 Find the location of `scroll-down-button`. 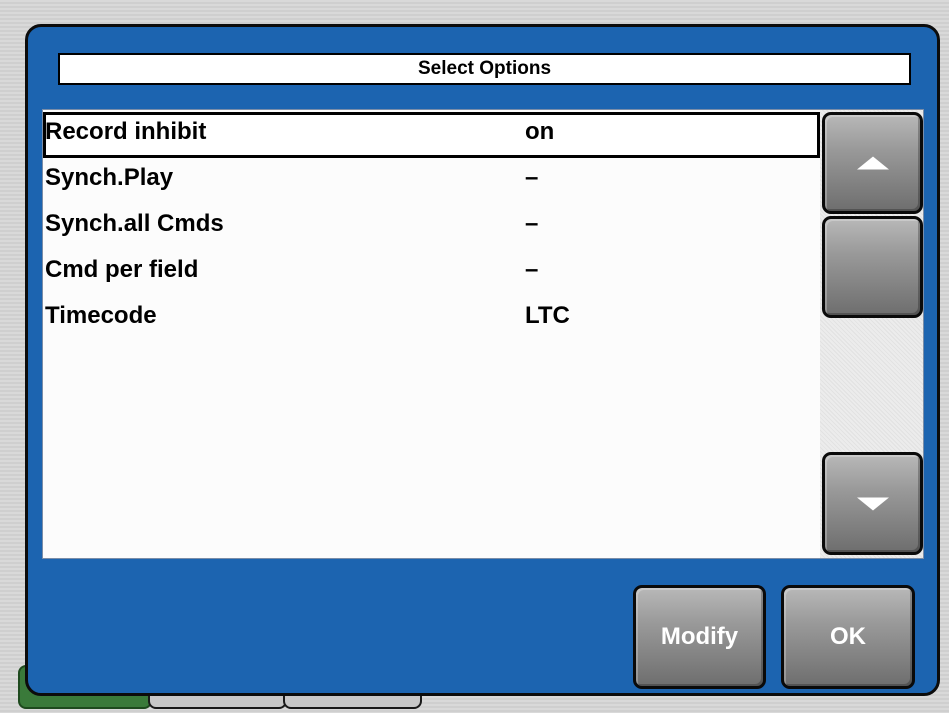

scroll-down-button is located at coordinates (872, 503).